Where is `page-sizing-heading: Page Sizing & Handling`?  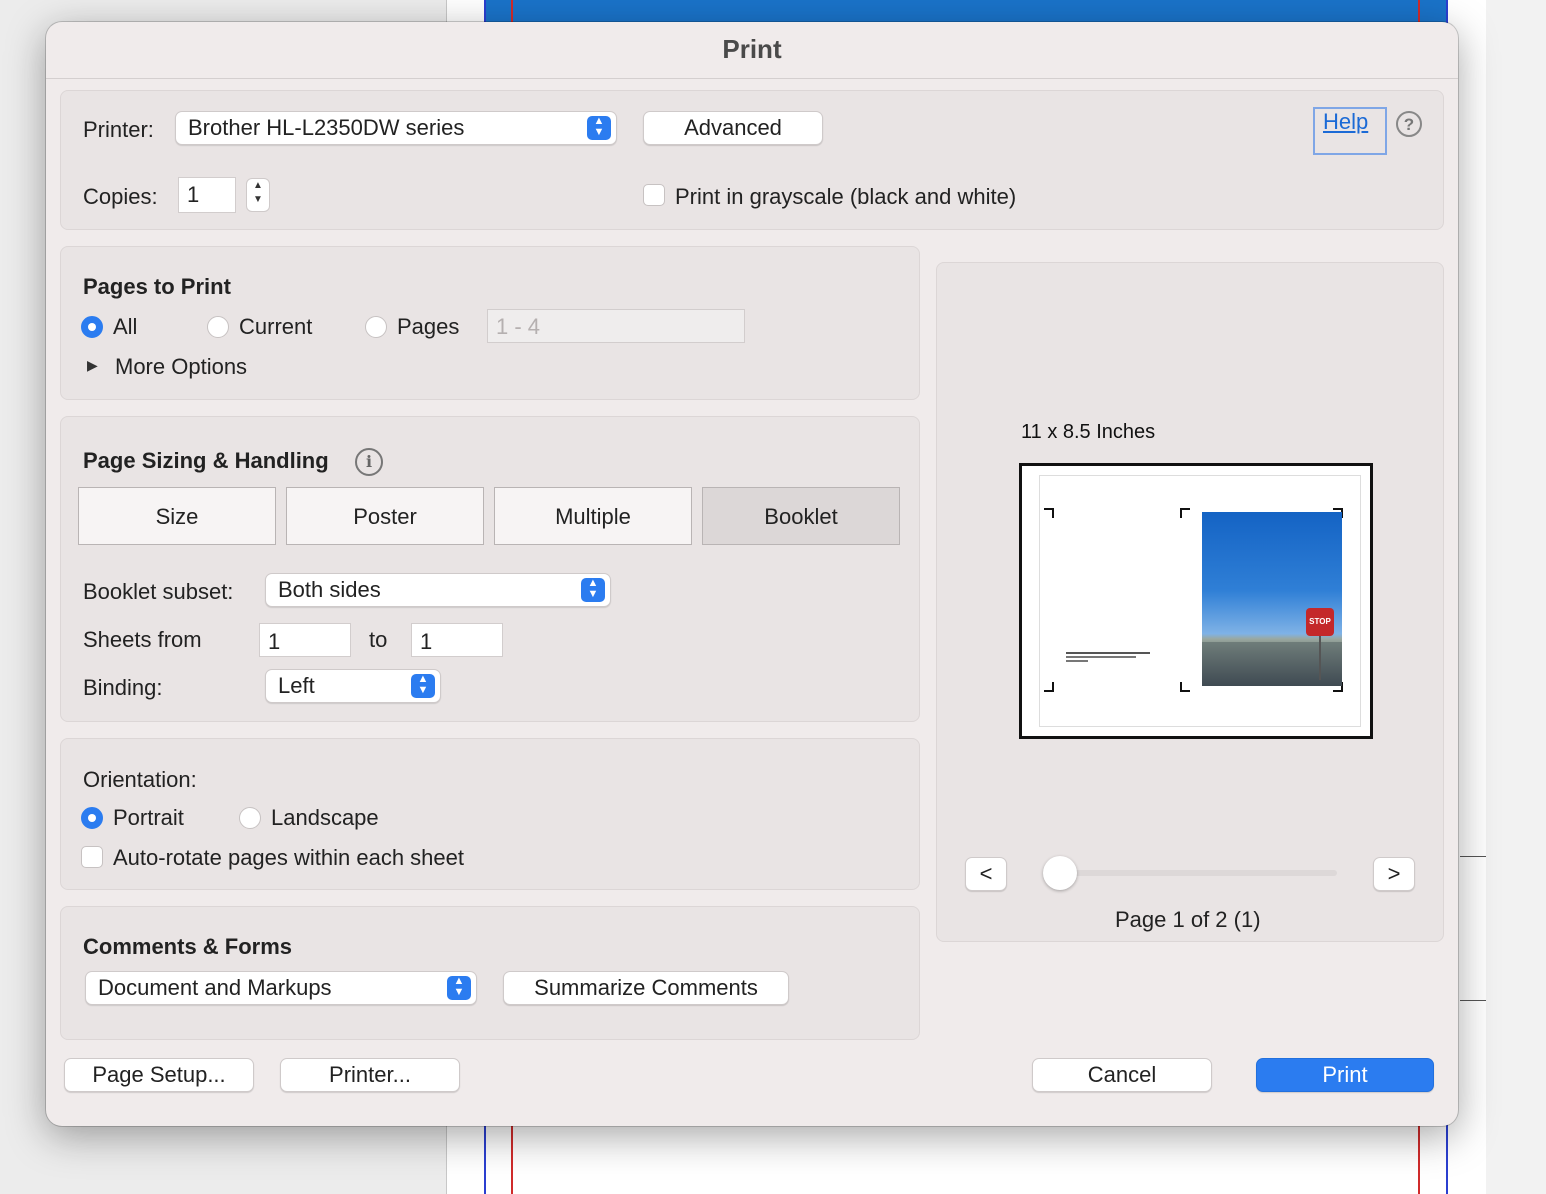
page-sizing-heading: Page Sizing & Handling is located at coordinates (206, 460).